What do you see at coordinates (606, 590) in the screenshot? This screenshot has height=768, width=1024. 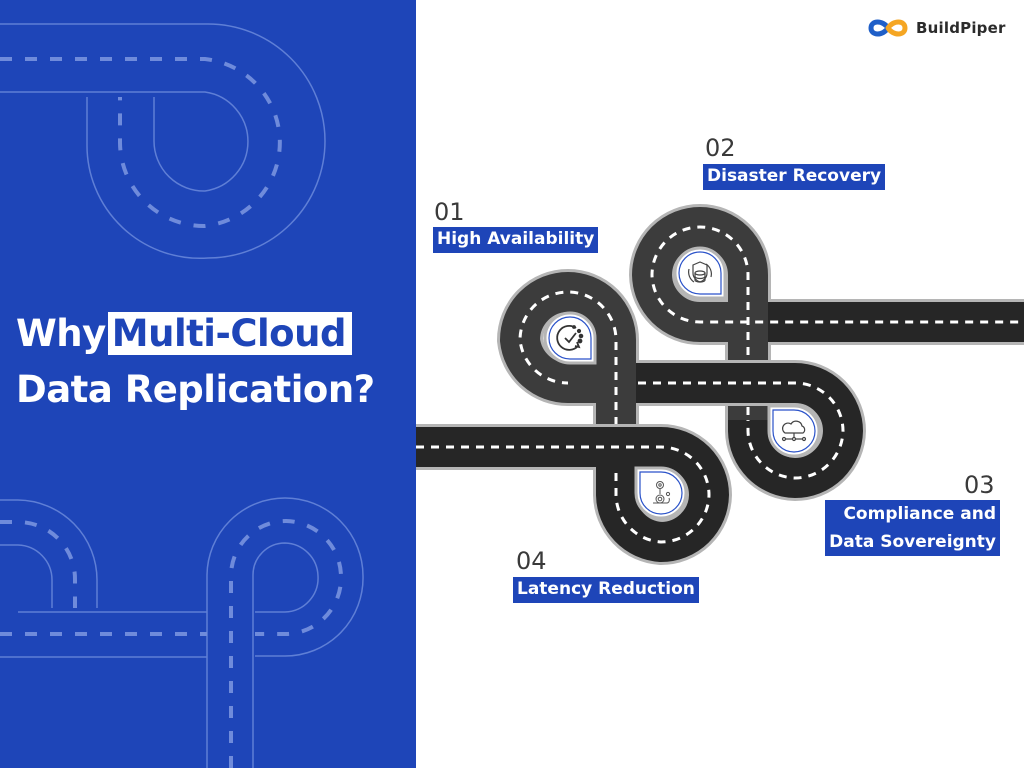 I see `step-04-title: Latency Reduction` at bounding box center [606, 590].